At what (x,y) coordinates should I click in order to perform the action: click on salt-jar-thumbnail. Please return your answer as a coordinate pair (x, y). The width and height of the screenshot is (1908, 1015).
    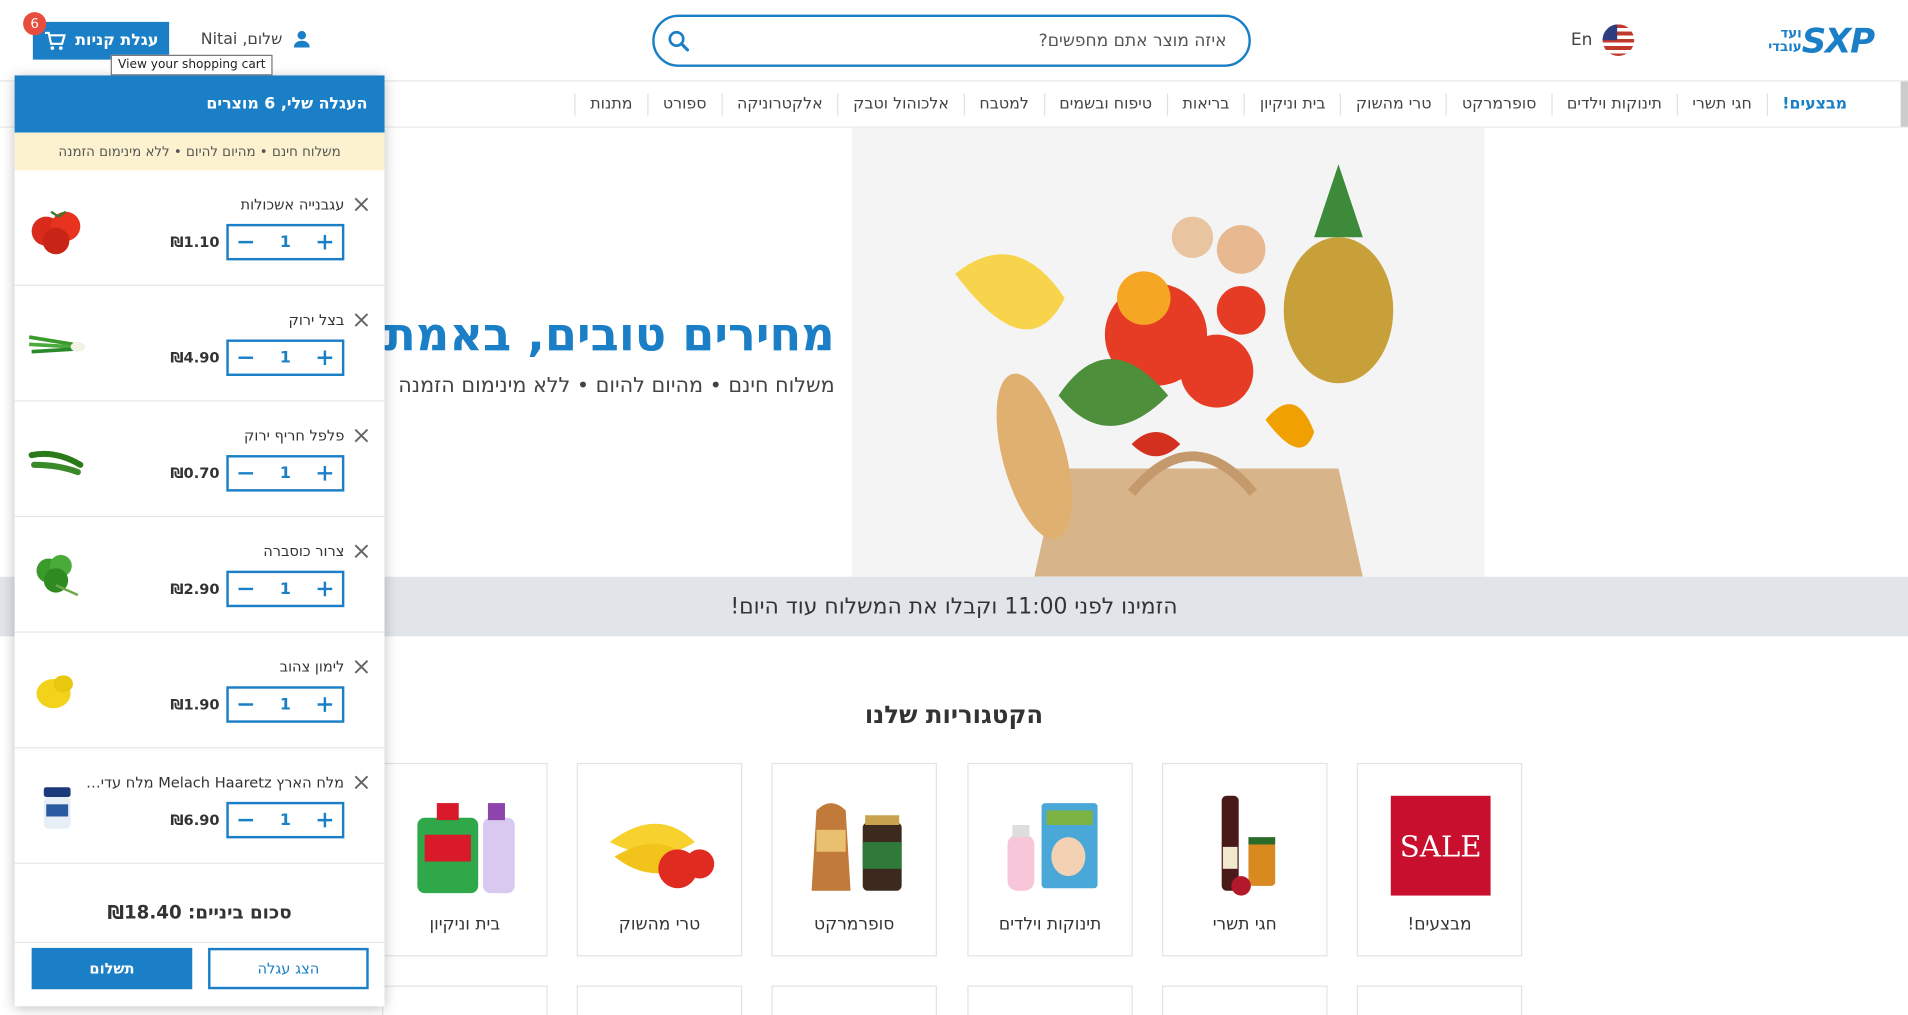
    Looking at the image, I should click on (57, 808).